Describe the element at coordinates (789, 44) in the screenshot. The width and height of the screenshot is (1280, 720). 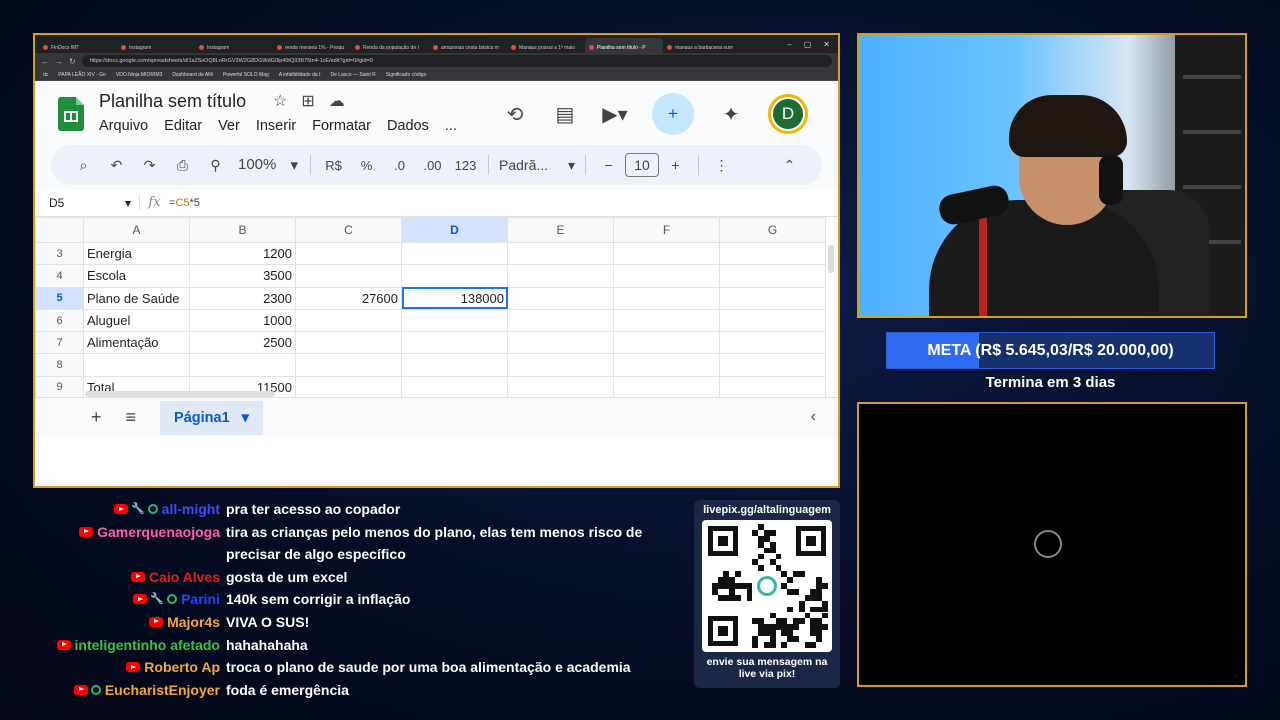
I see `minimize-icon: –` at that location.